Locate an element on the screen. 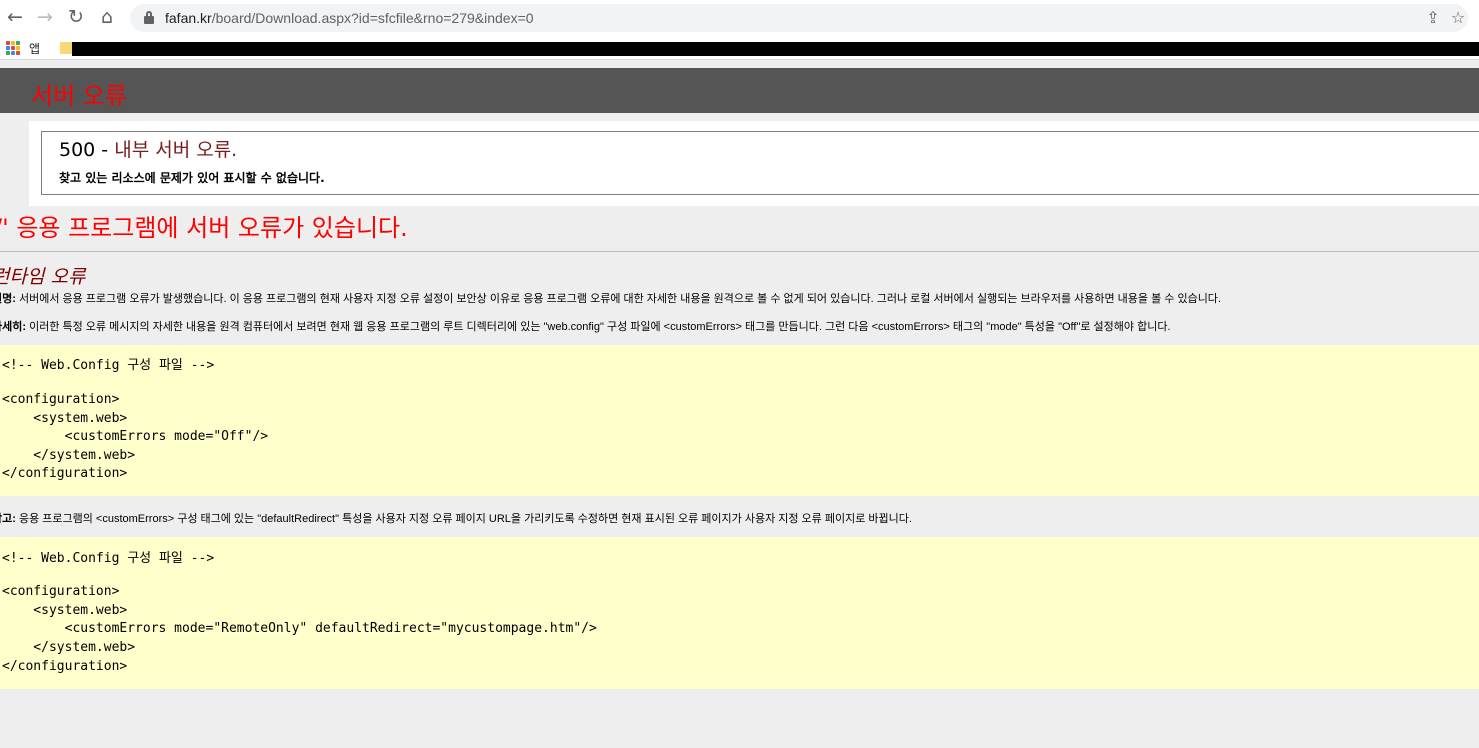  apps-grid-icon is located at coordinates (13, 48).